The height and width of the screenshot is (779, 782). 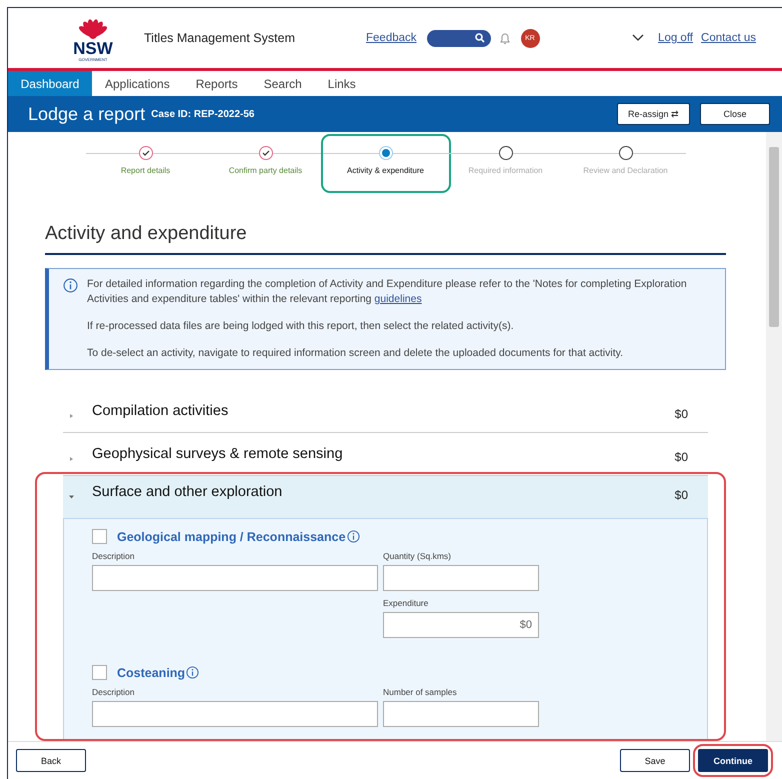 What do you see at coordinates (504, 38) in the screenshot?
I see `bell-icon` at bounding box center [504, 38].